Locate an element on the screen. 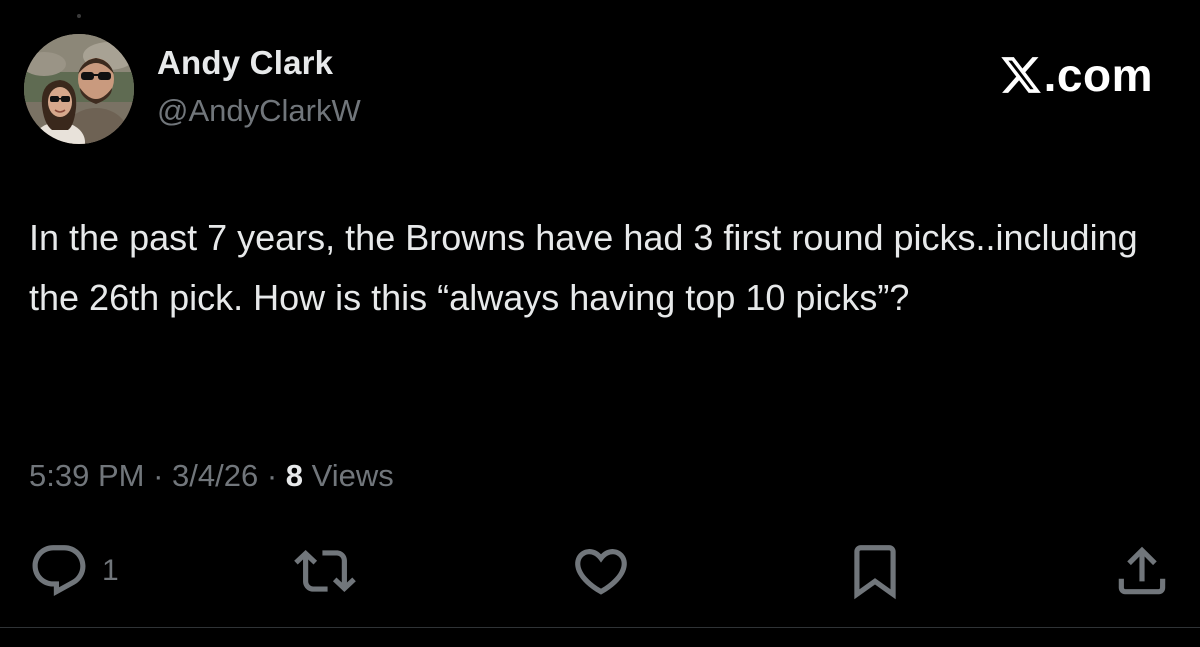 This screenshot has width=1200, height=647. bookmark-icon is located at coordinates (875, 572).